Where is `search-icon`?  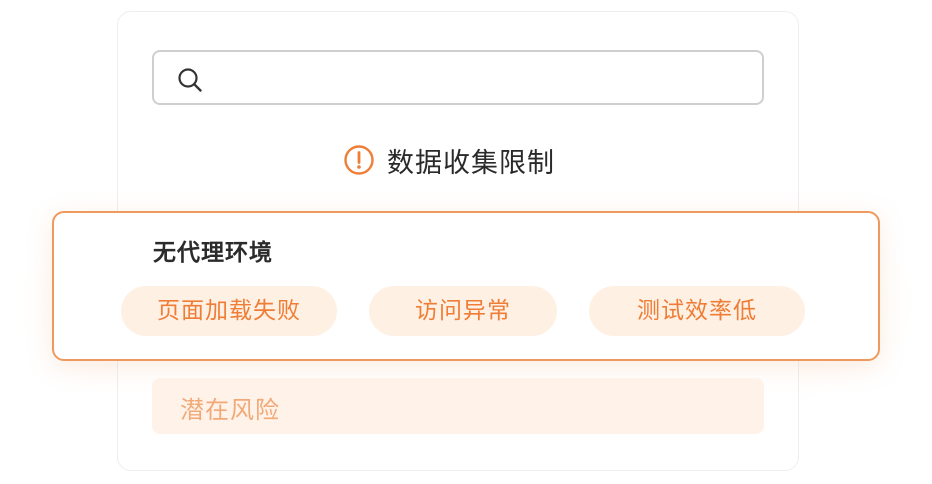 search-icon is located at coordinates (190, 80).